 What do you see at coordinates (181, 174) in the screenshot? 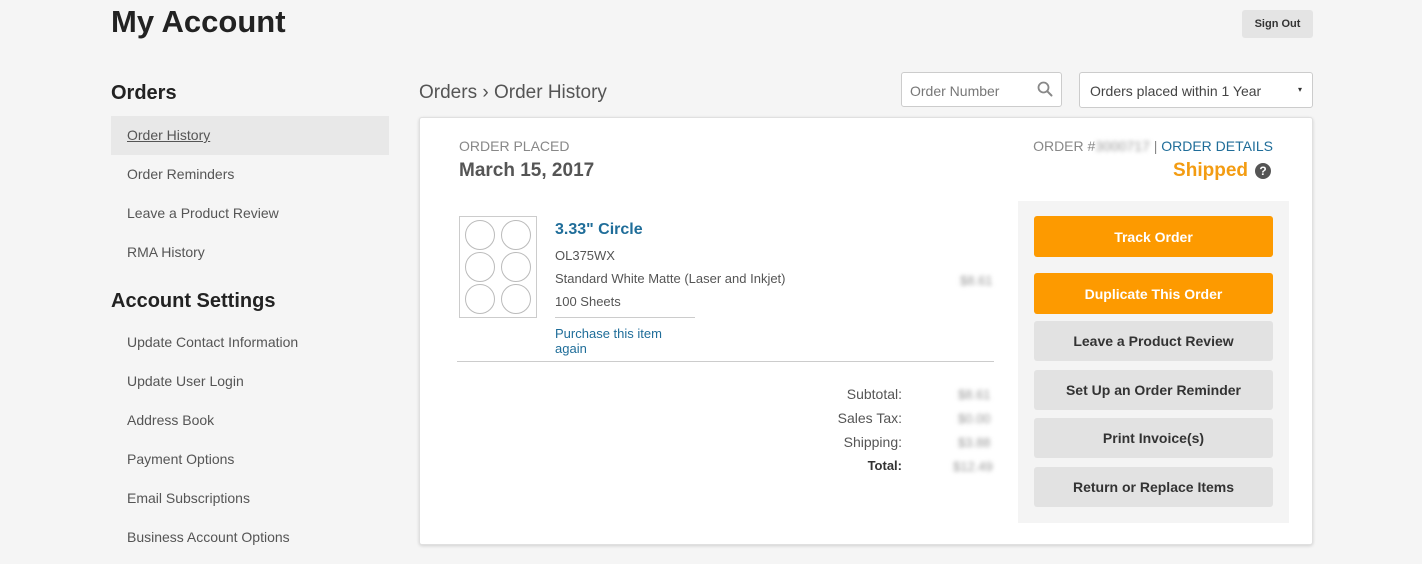
I see `sidebar-item-label: Order Reminders` at bounding box center [181, 174].